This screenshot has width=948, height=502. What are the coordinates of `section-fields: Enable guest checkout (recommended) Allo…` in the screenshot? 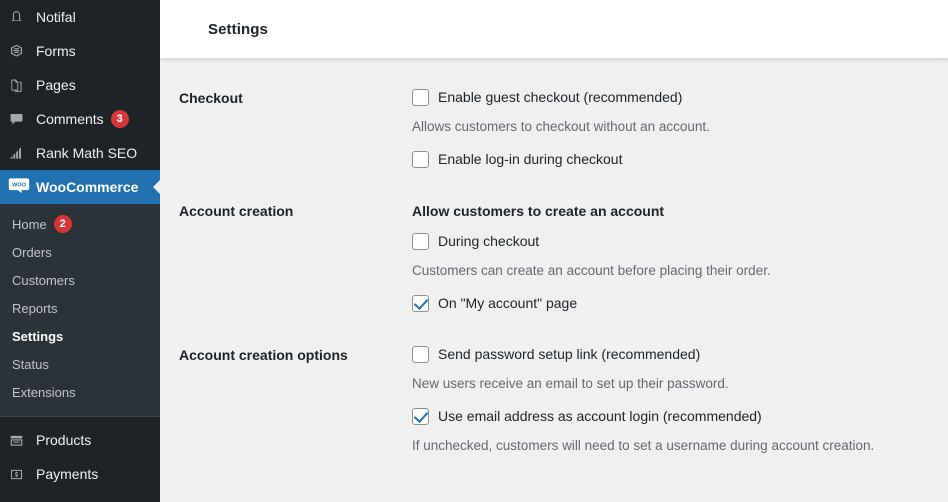 It's located at (680, 122).